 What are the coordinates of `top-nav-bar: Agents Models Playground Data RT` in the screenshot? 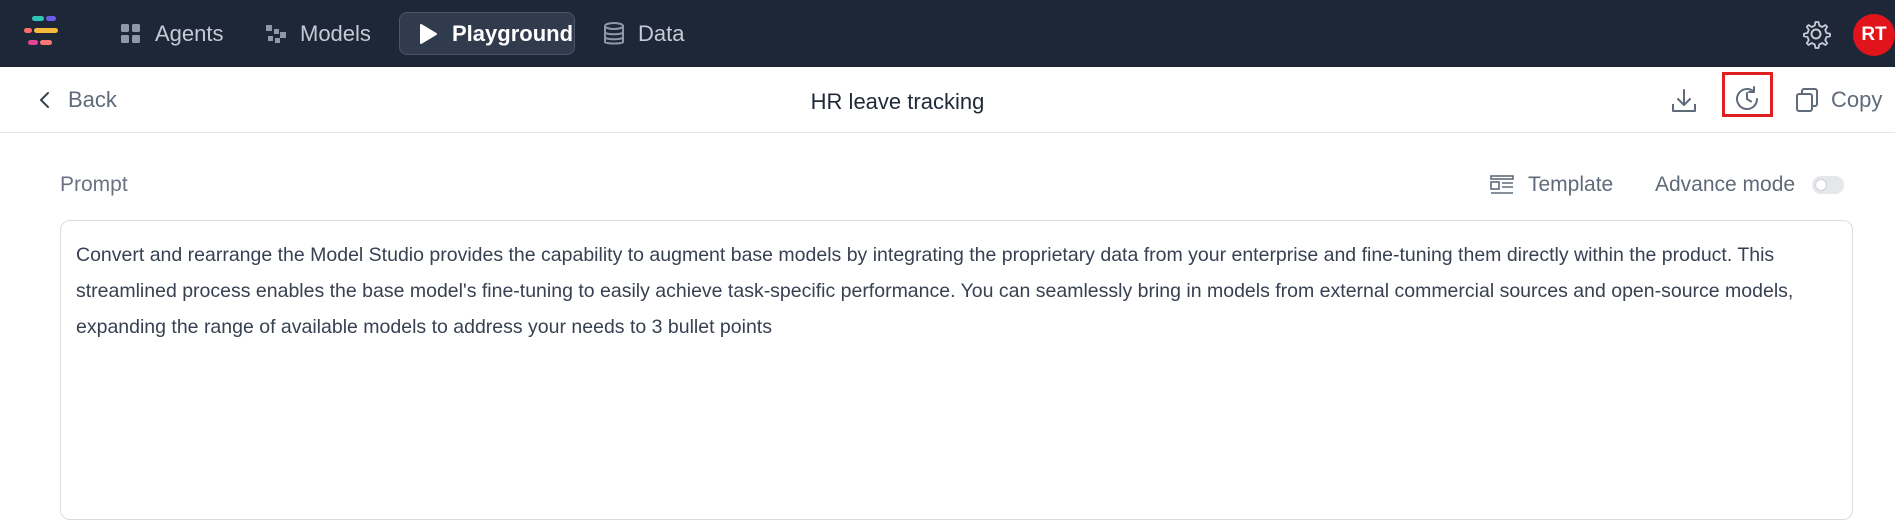 It's located at (947, 33).